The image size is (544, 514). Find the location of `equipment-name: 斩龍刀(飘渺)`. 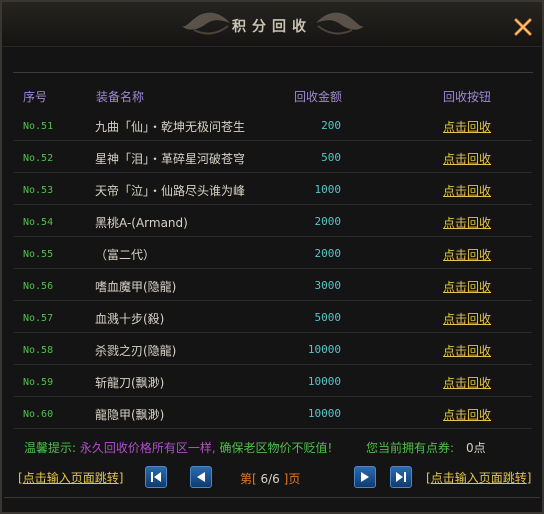

equipment-name: 斩龍刀(飘渺) is located at coordinates (130, 383).